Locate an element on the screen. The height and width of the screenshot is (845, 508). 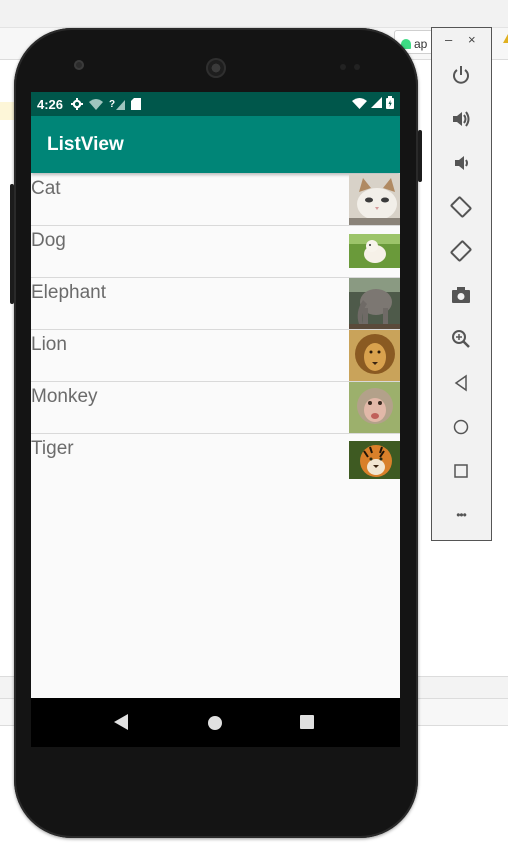
list-item: Elephant is located at coordinates (215, 304).